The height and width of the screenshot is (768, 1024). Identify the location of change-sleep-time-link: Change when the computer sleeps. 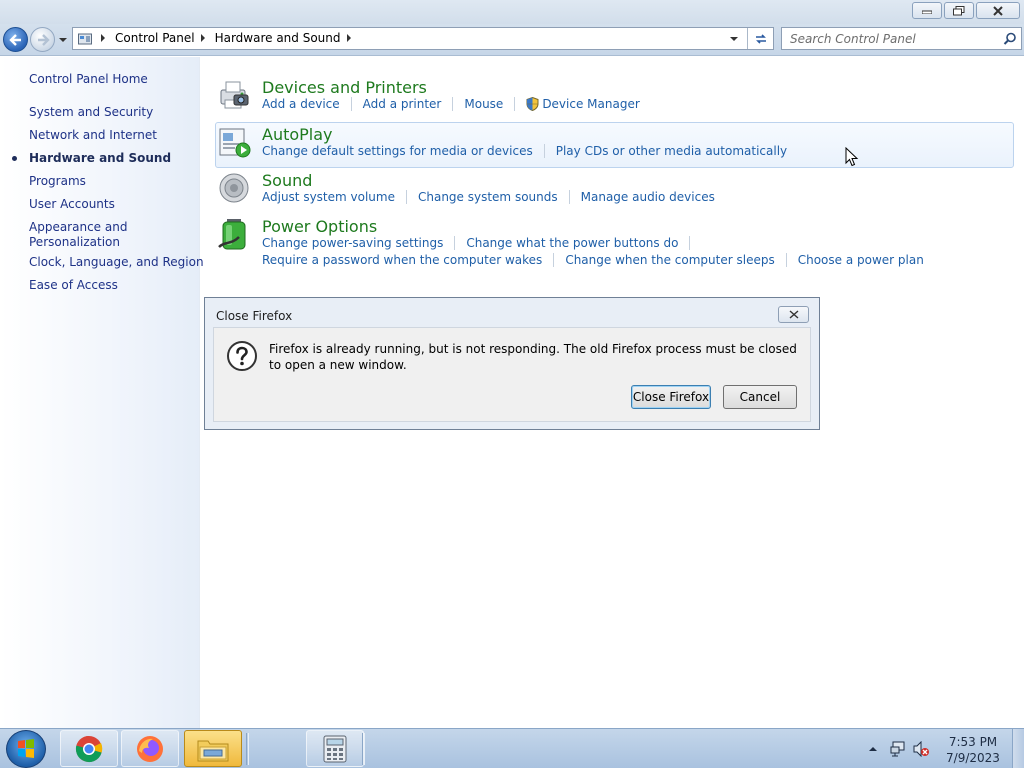
(669, 260).